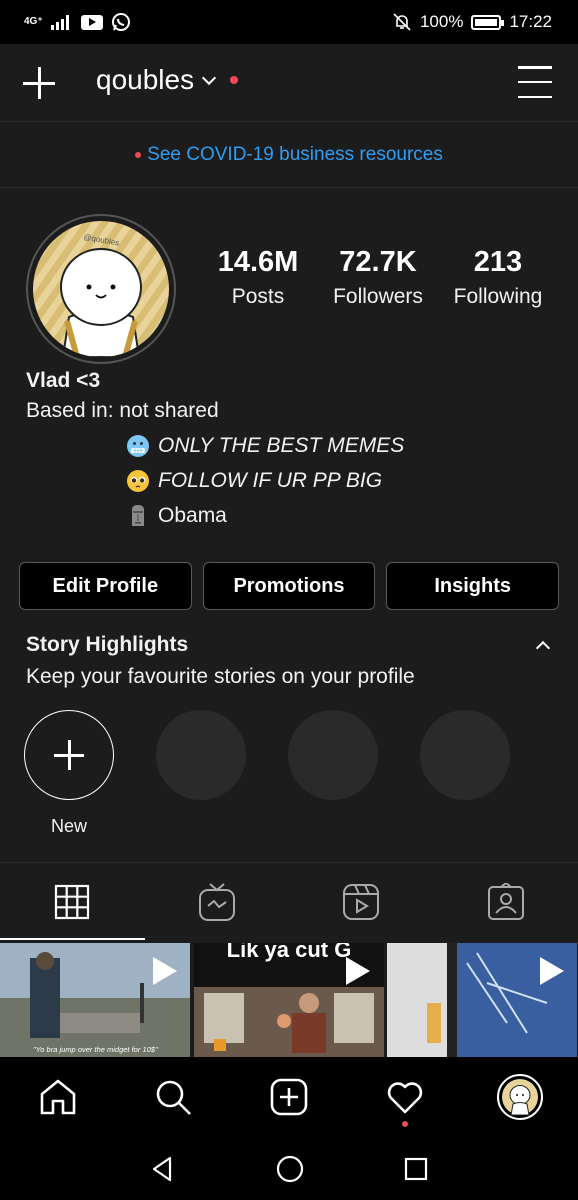 This screenshot has width=578, height=1200. Describe the element at coordinates (91, 22) in the screenshot. I see `youtube-notification-icon` at that location.